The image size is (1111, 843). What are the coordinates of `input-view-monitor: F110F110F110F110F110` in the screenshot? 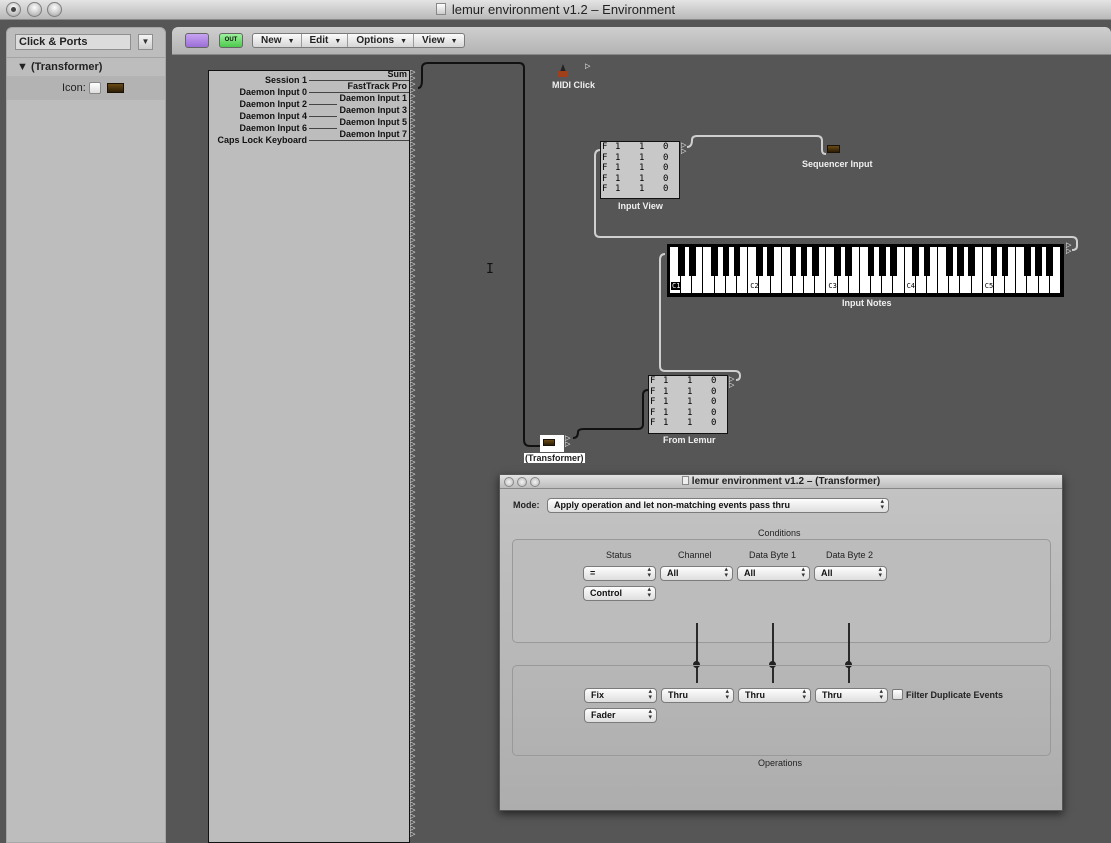 It's located at (640, 170).